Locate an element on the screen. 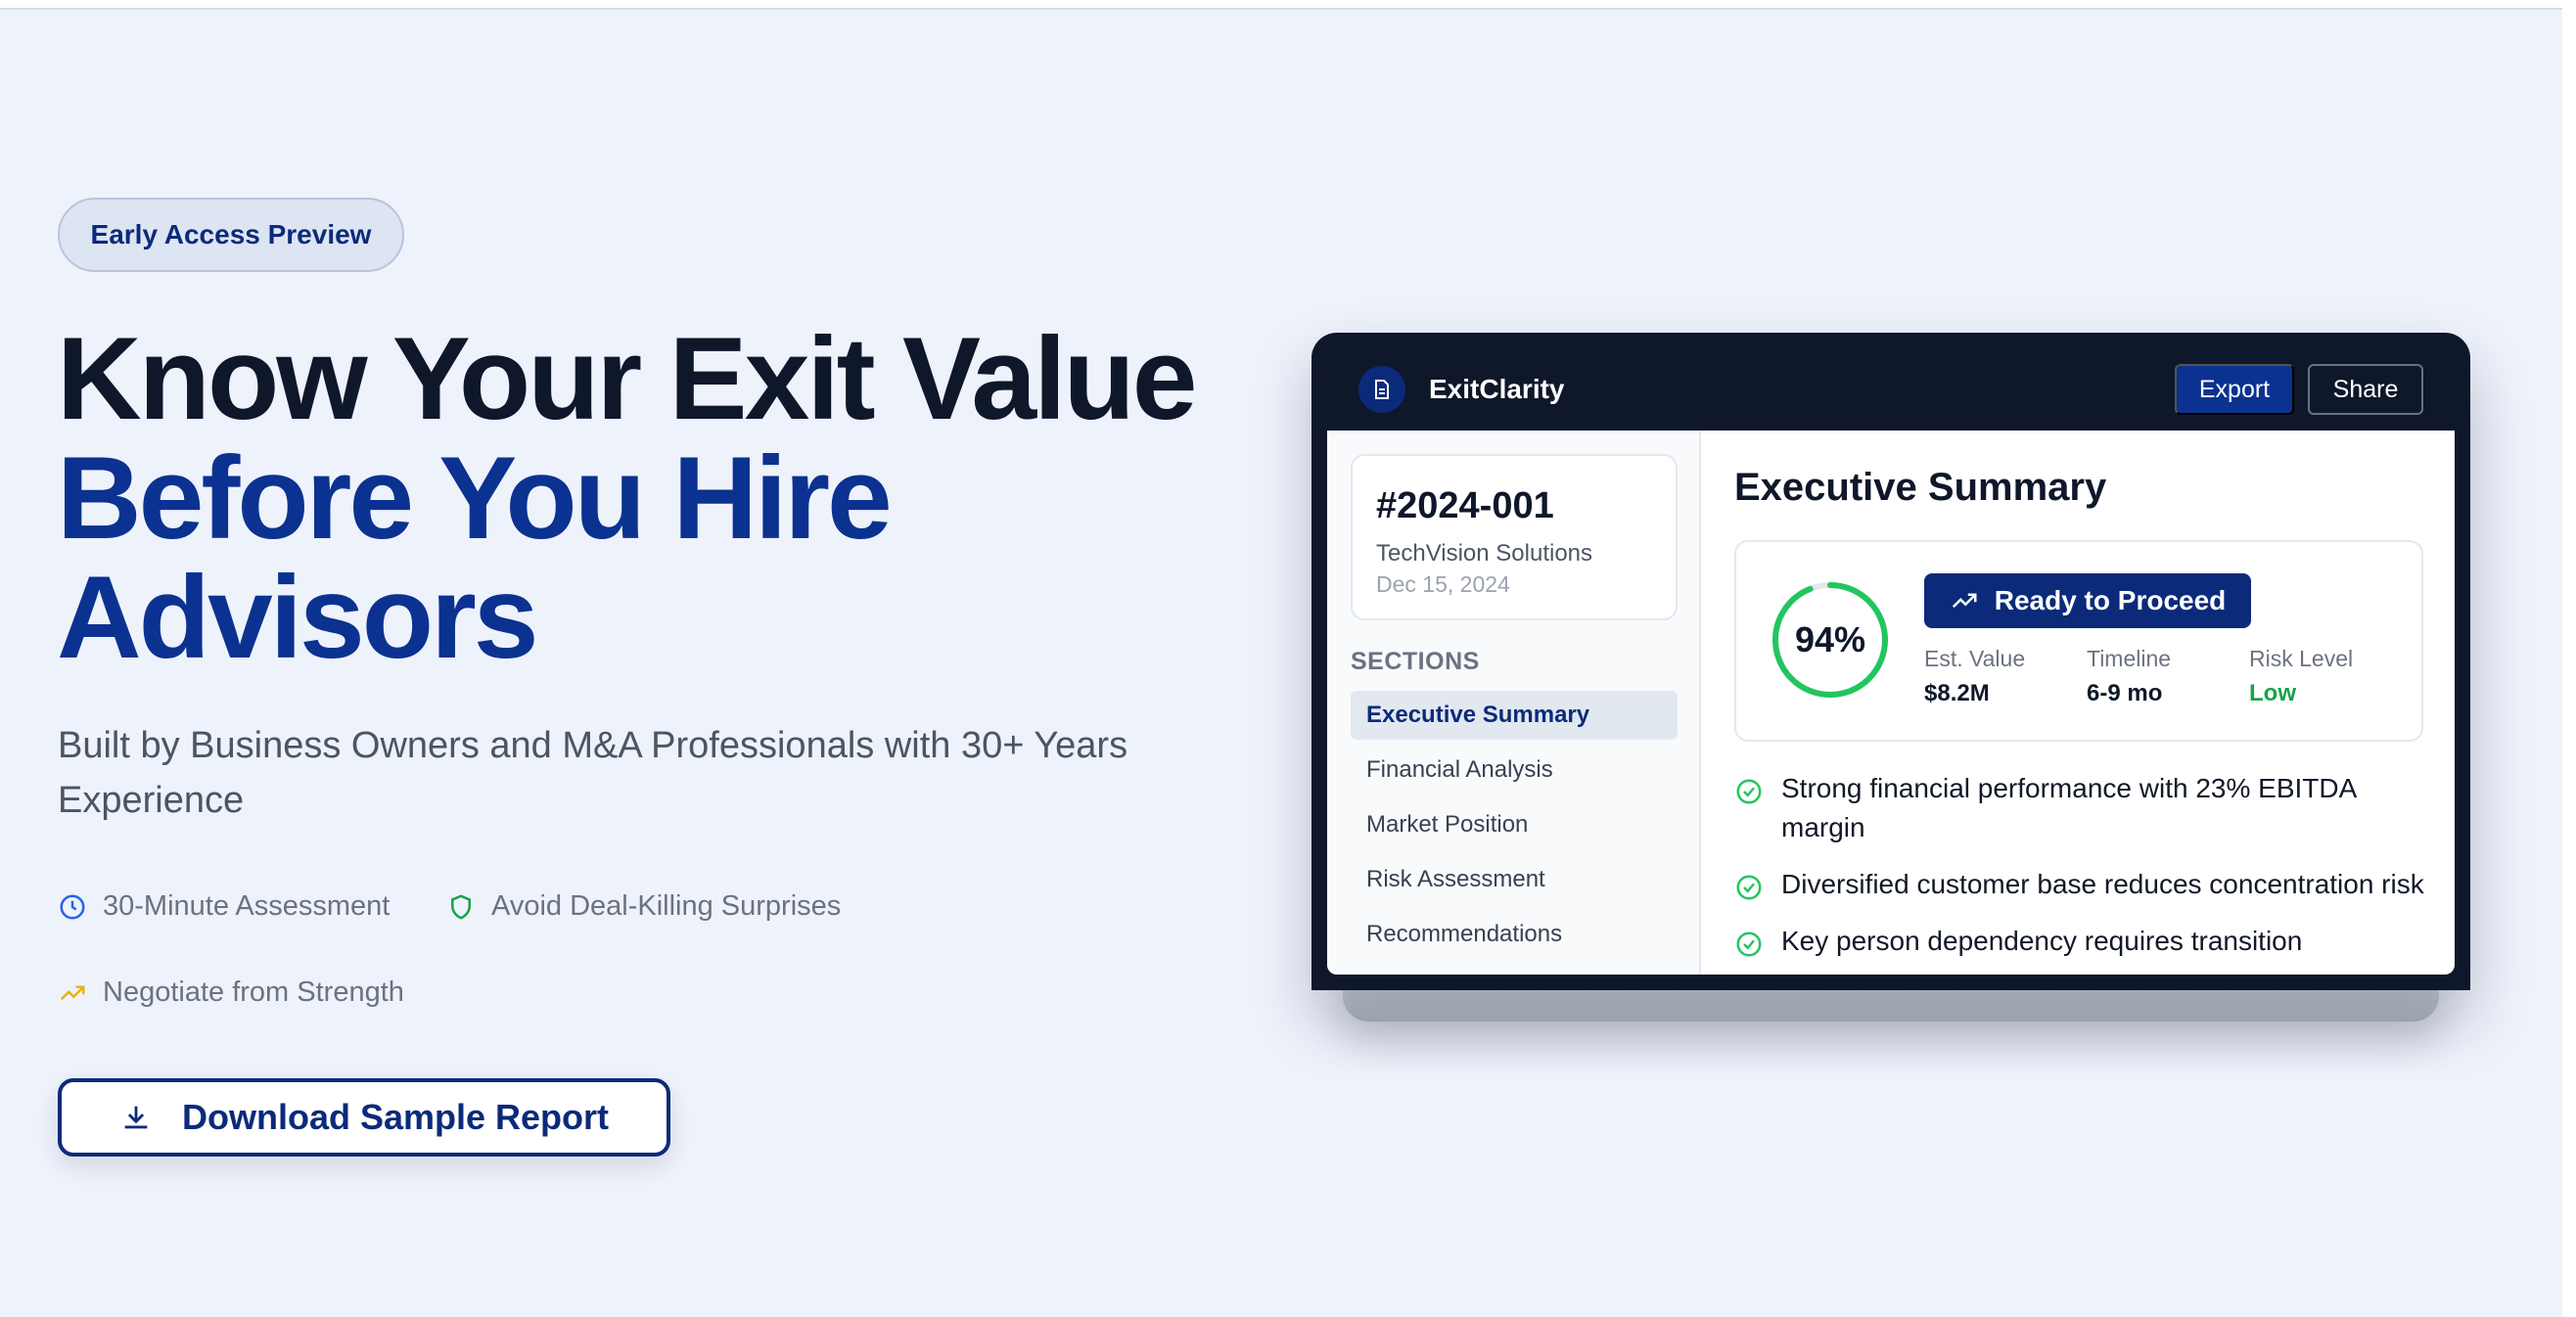 This screenshot has width=2576, height=1317. download-button-label: Download Sample Report is located at coordinates (395, 1117).